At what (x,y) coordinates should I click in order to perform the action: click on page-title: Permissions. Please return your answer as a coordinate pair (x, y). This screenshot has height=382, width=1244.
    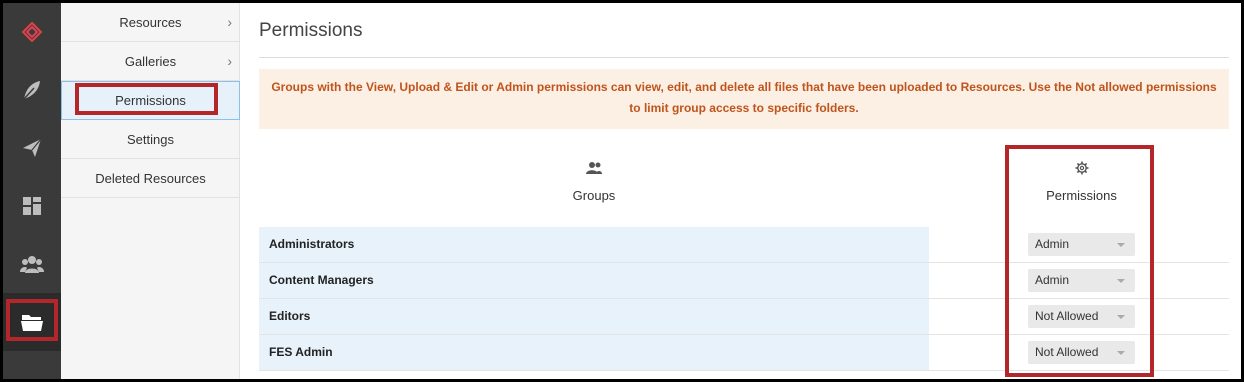
    Looking at the image, I should click on (311, 30).